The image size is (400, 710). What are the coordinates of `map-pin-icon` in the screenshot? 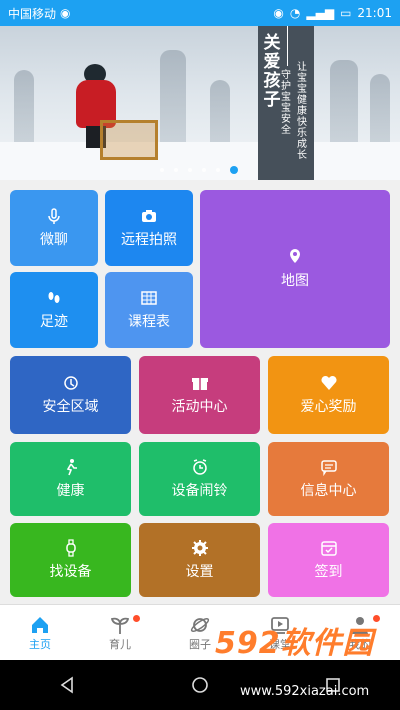 It's located at (295, 256).